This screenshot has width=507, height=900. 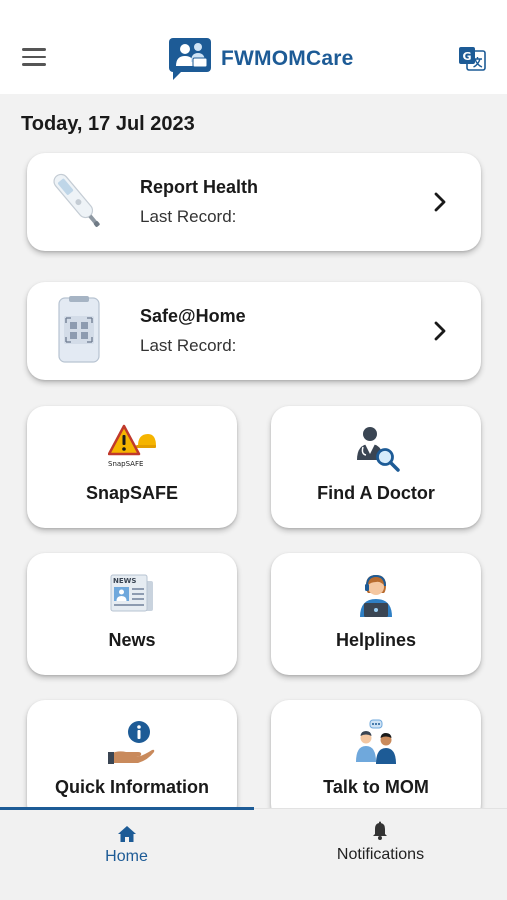 I want to click on home-icon, so click(x=127, y=834).